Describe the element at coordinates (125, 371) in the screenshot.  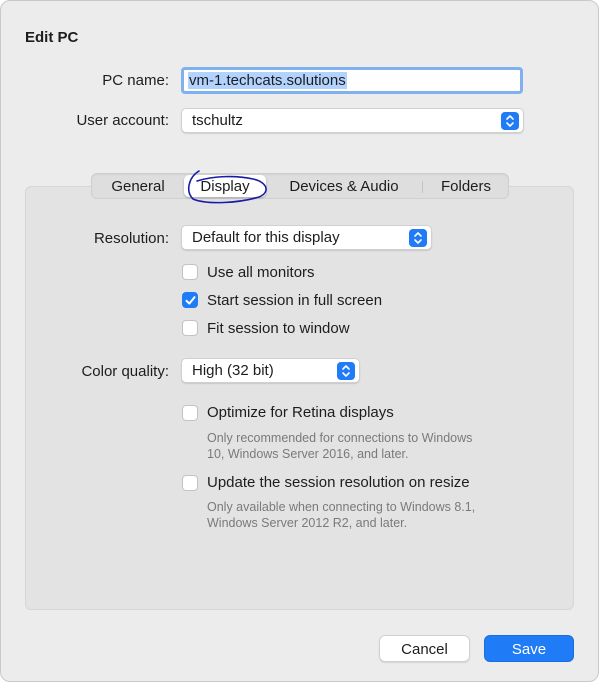
I see `color-quality-label: Color quality:` at that location.